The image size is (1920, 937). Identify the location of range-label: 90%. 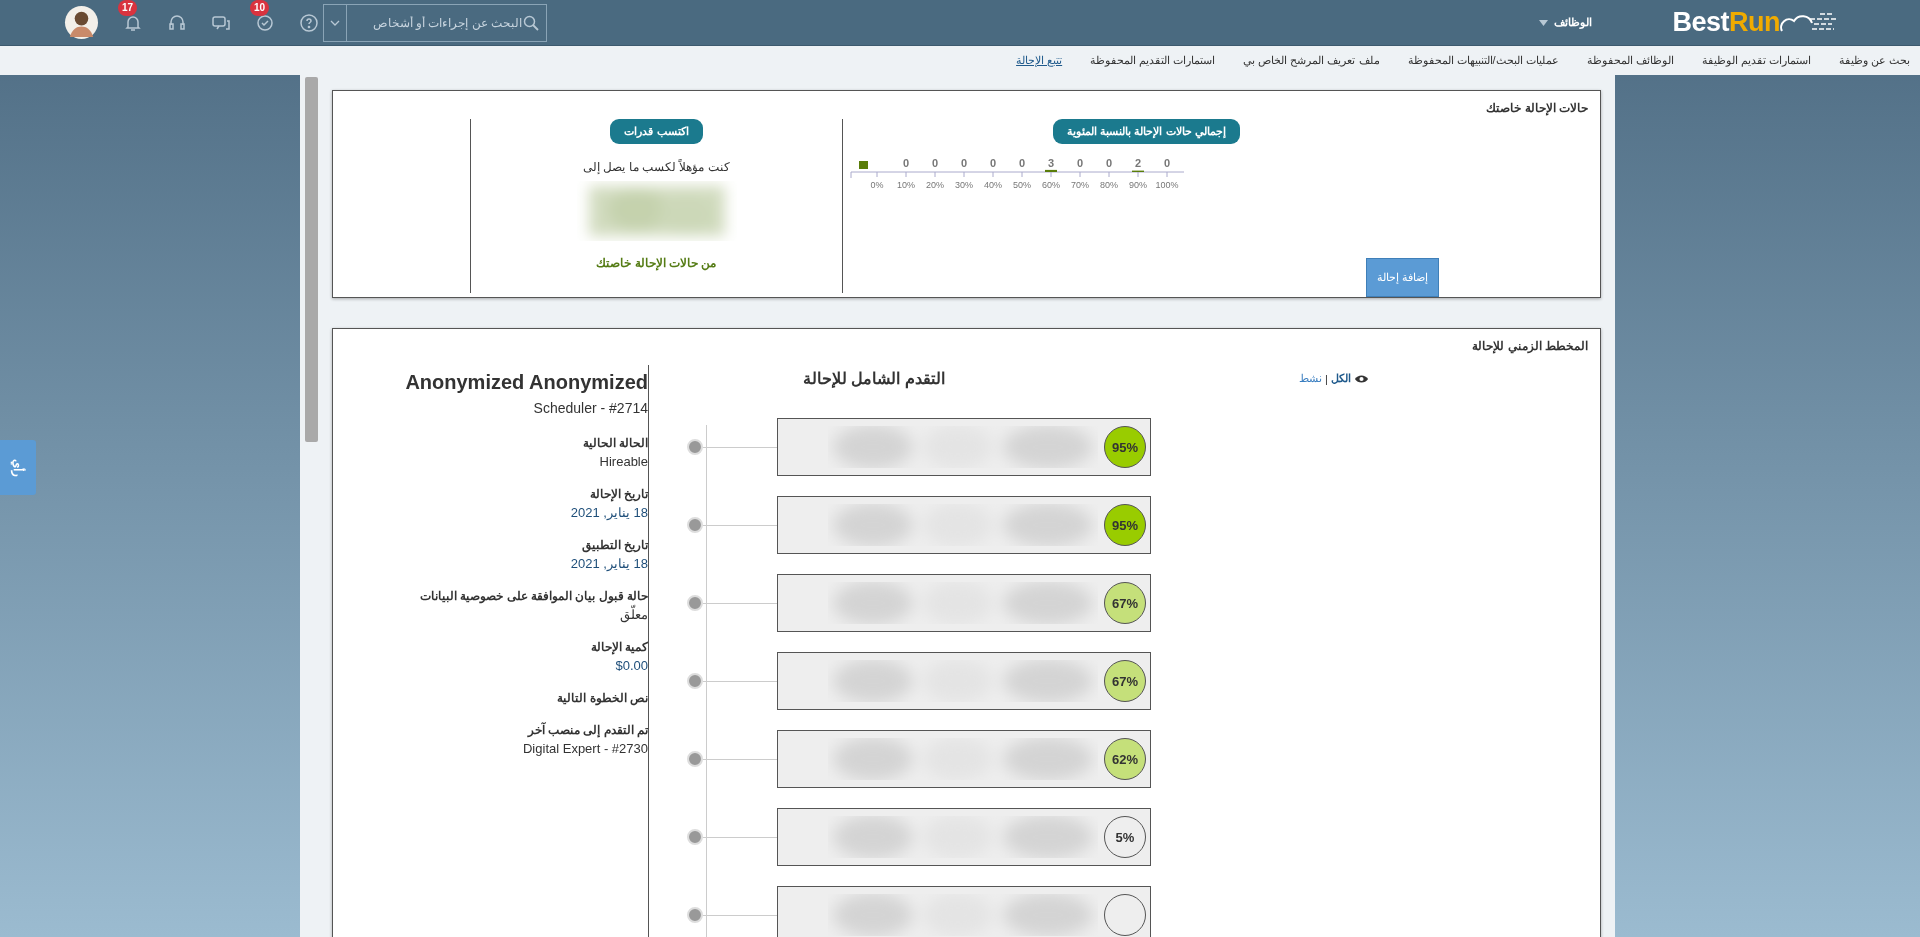
(1138, 185).